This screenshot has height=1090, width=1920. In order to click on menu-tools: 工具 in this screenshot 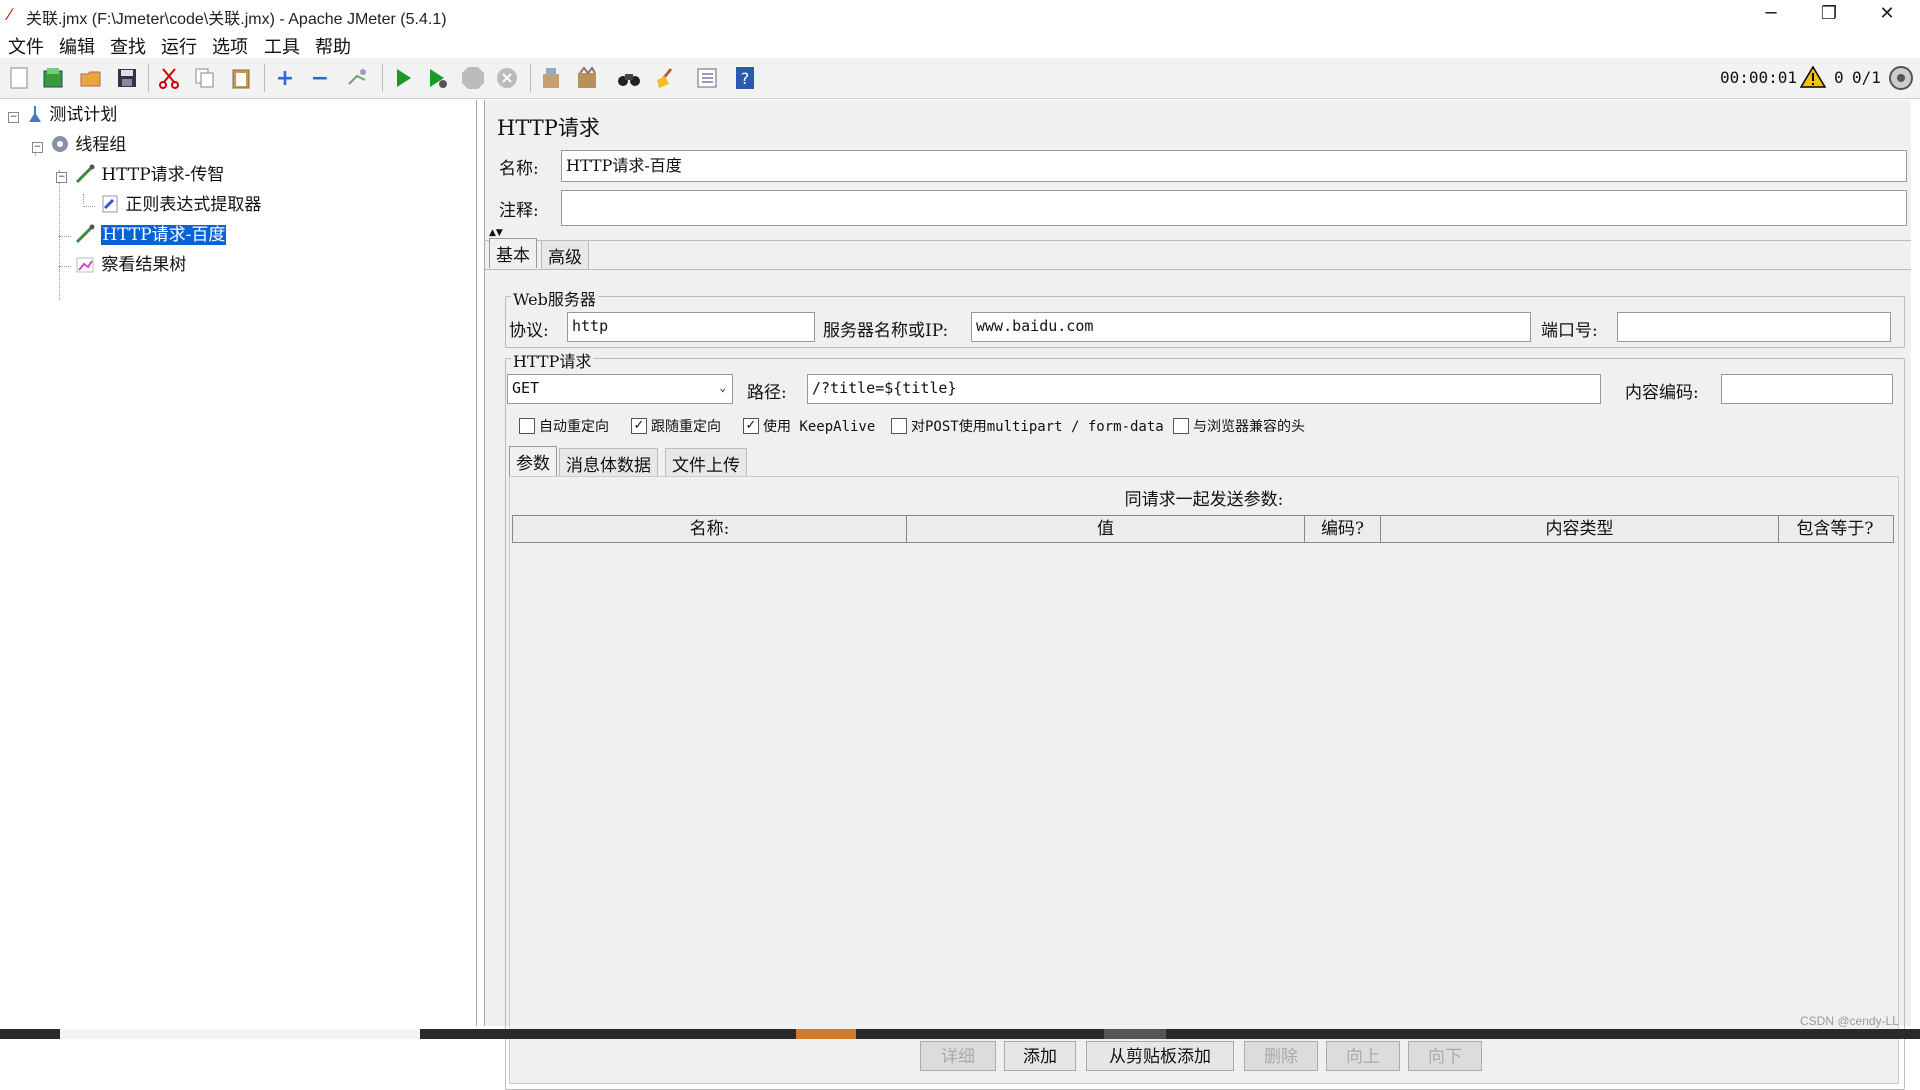, I will do `click(282, 46)`.